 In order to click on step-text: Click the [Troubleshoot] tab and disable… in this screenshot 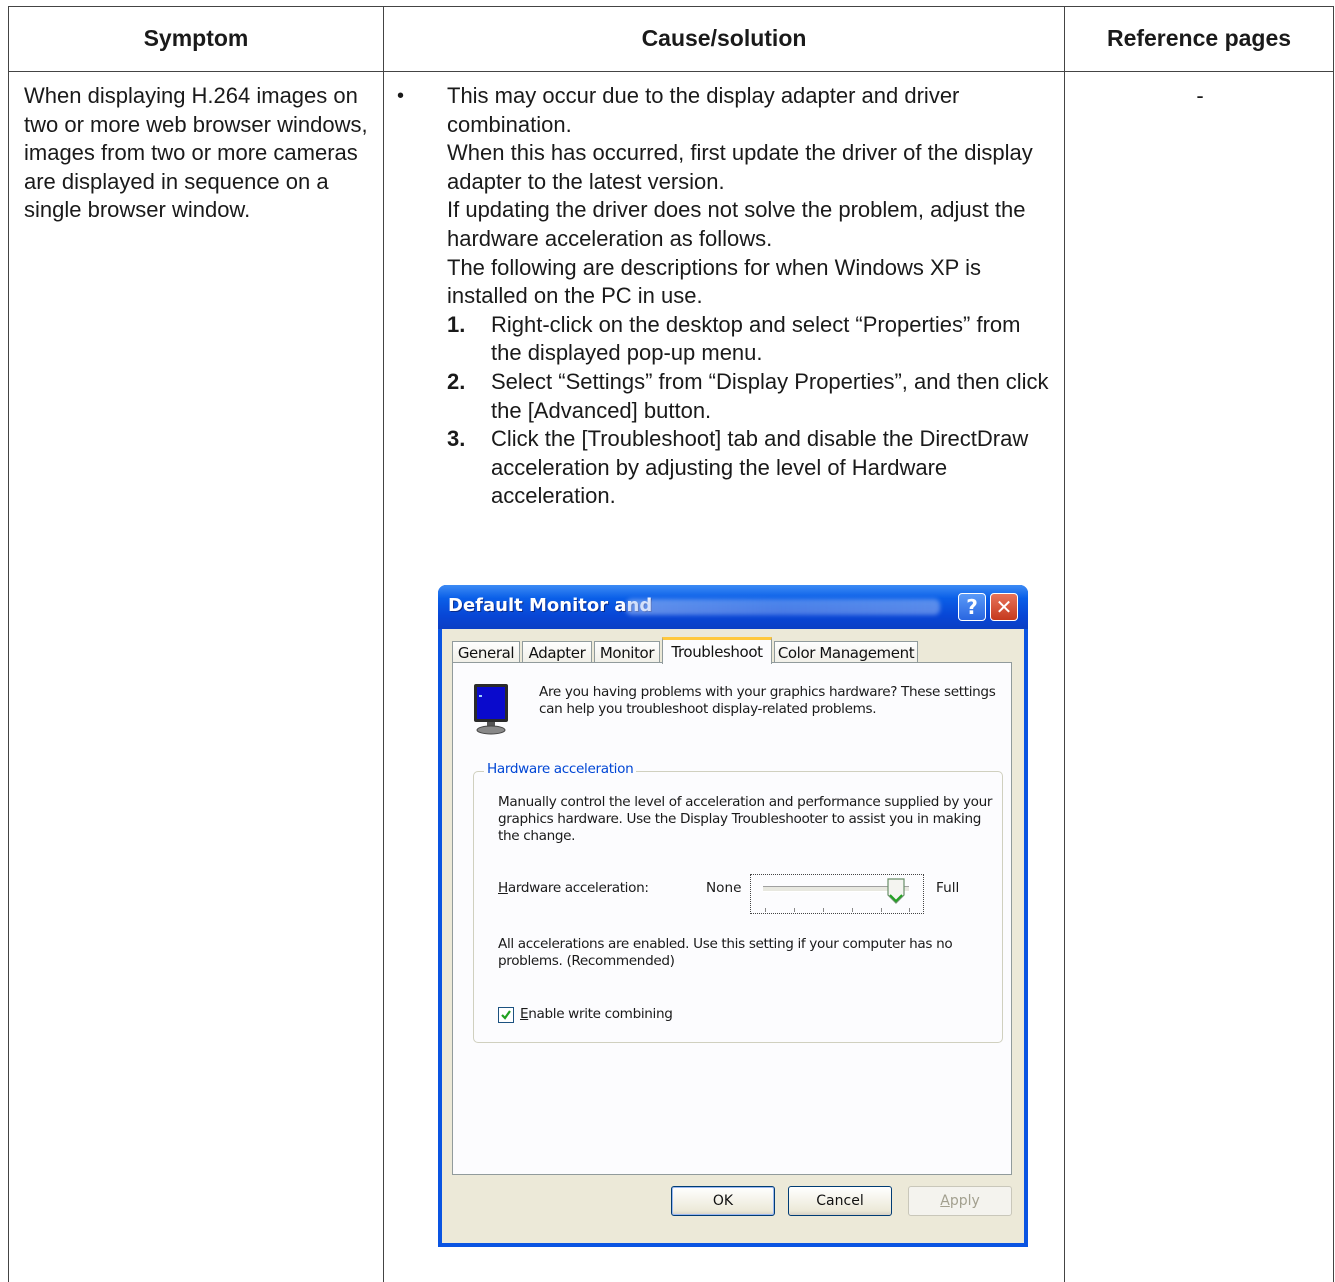, I will do `click(760, 467)`.